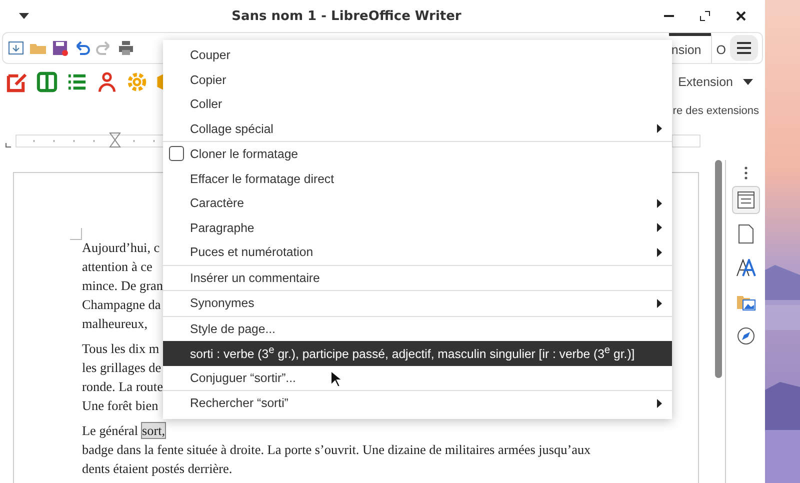 The image size is (800, 483). Describe the element at coordinates (417, 55) in the screenshot. I see `menu-item: Couper` at that location.